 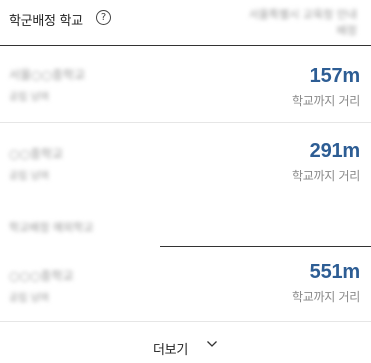 What do you see at coordinates (170, 350) in the screenshot?
I see `show-more-label: 더보기` at bounding box center [170, 350].